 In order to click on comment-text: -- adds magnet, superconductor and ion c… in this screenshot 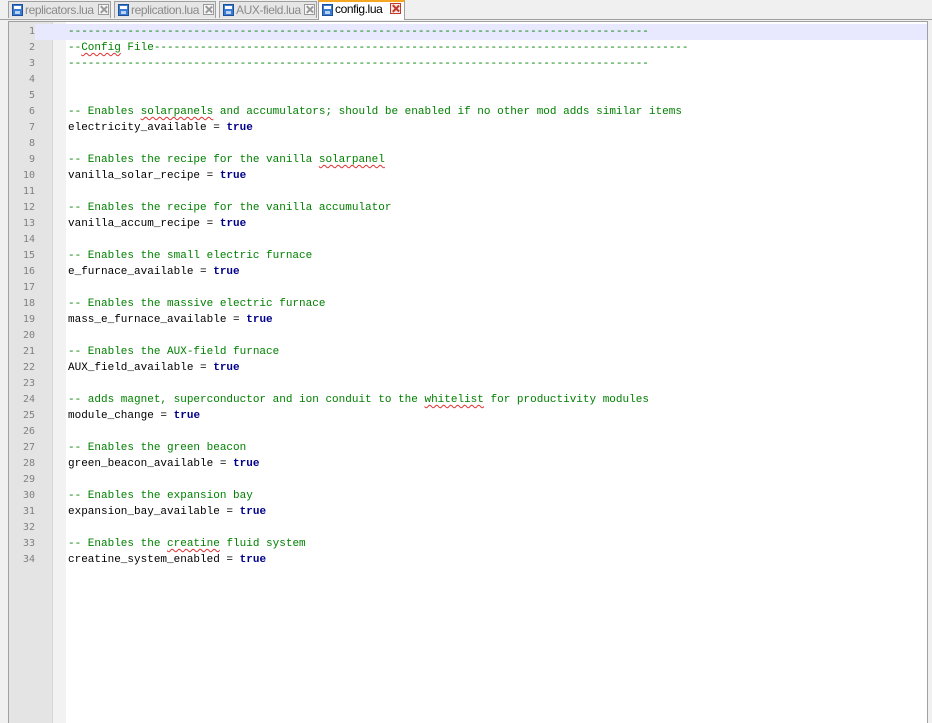, I will do `click(246, 400)`.